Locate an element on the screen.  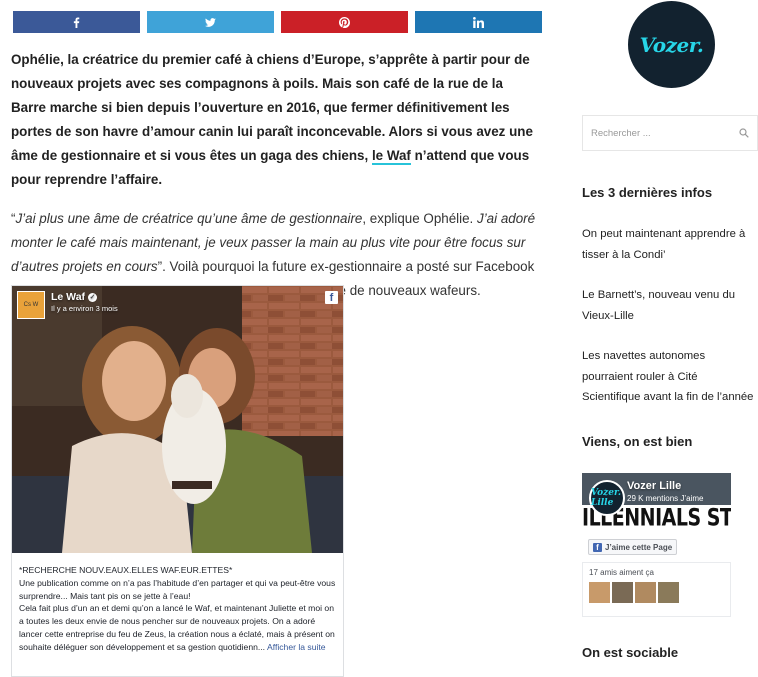
facebook-page-likes: 29 K mentions J’aime is located at coordinates (665, 498).